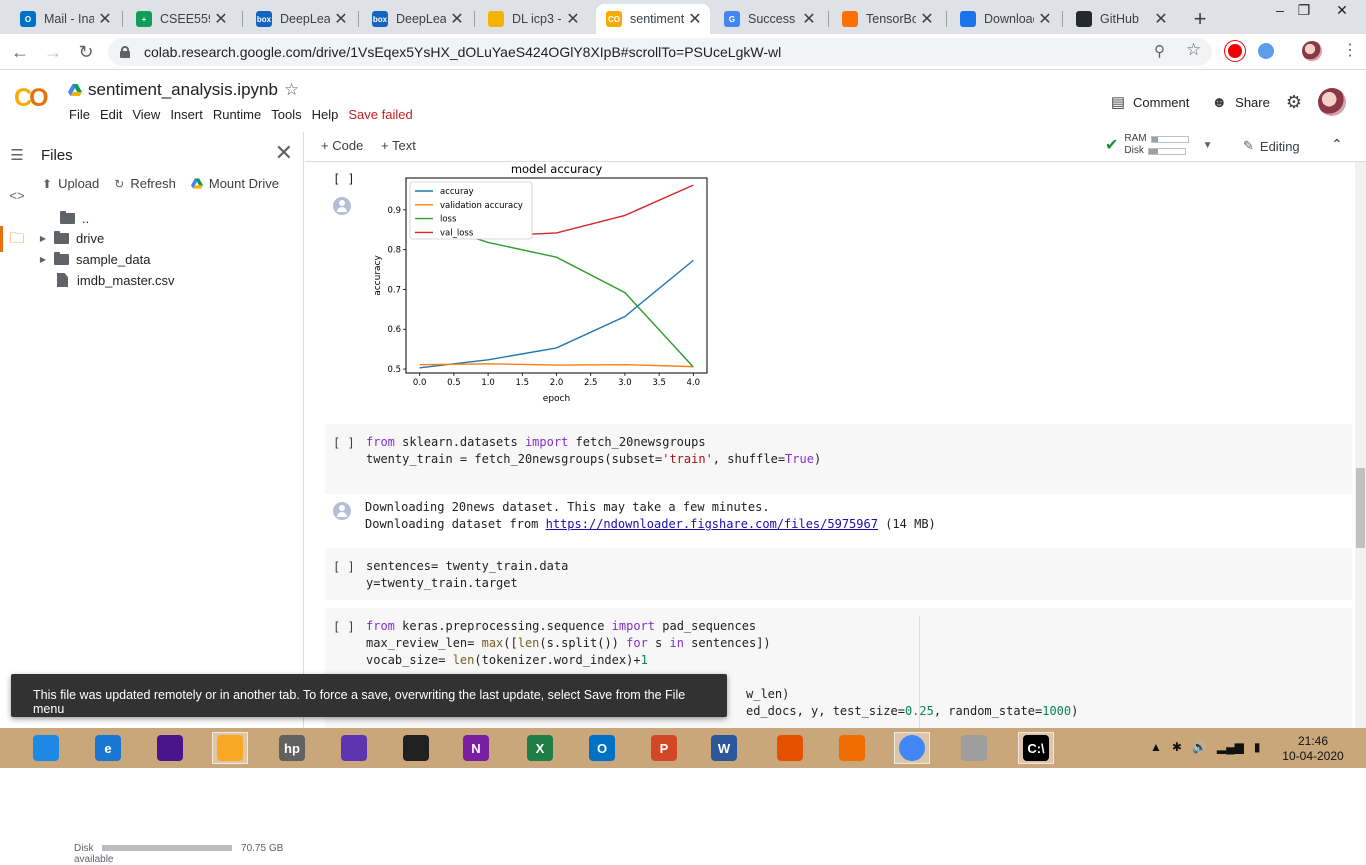 The image size is (1366, 865). I want to click on taskbar-app-terminal: C:\, so click(1036, 748).